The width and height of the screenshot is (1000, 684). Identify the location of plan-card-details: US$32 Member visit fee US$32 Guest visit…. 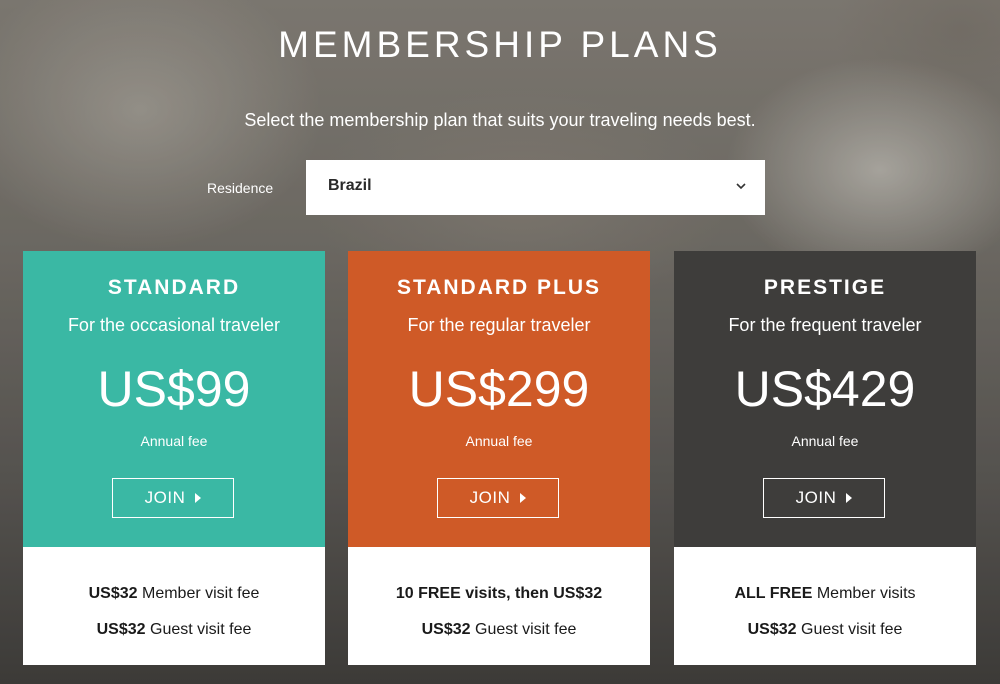
(174, 606).